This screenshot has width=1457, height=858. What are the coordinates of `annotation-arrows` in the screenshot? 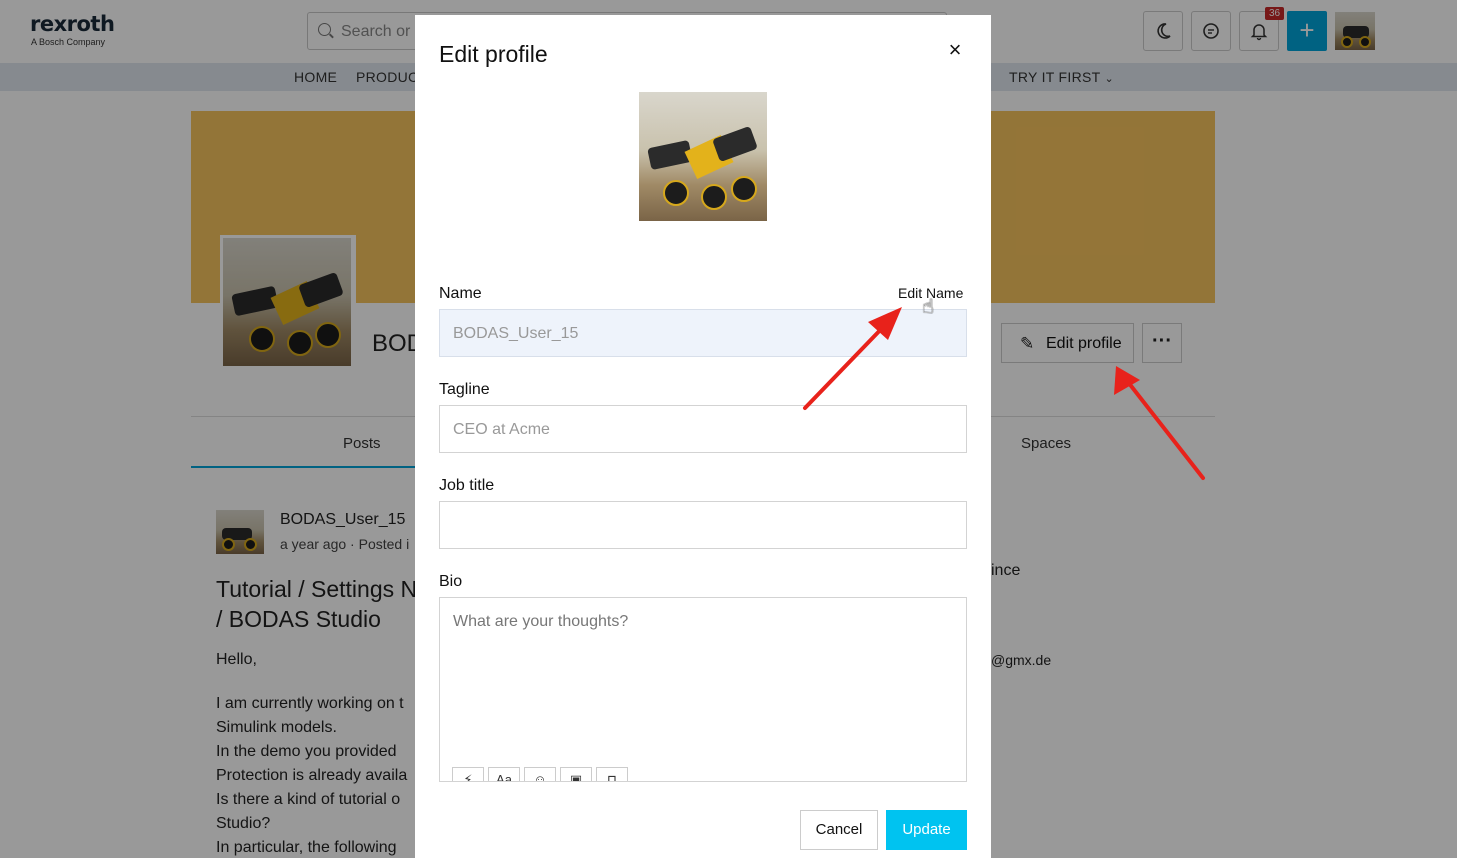 It's located at (1004, 393).